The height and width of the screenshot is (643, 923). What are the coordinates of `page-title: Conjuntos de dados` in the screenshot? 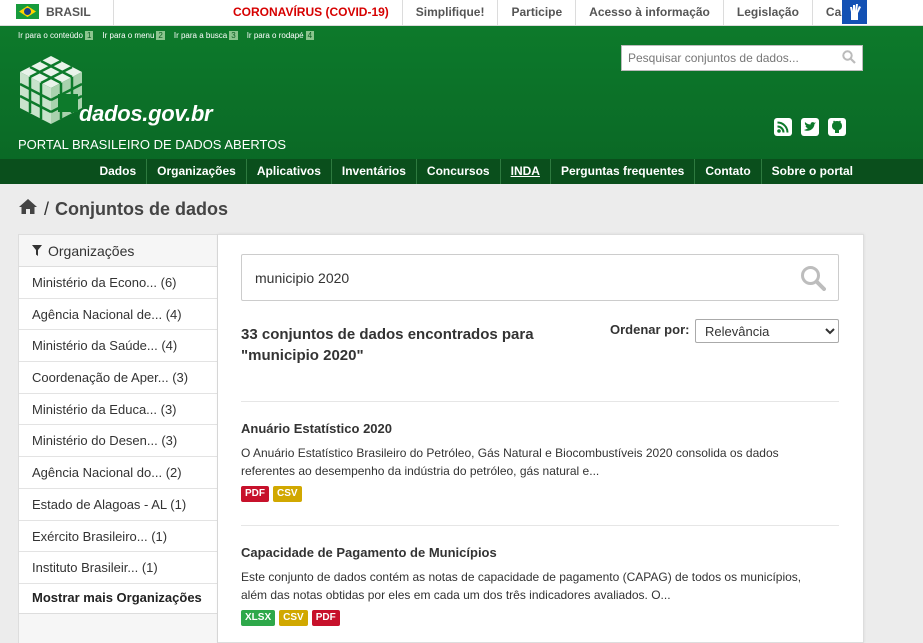 It's located at (141, 209).